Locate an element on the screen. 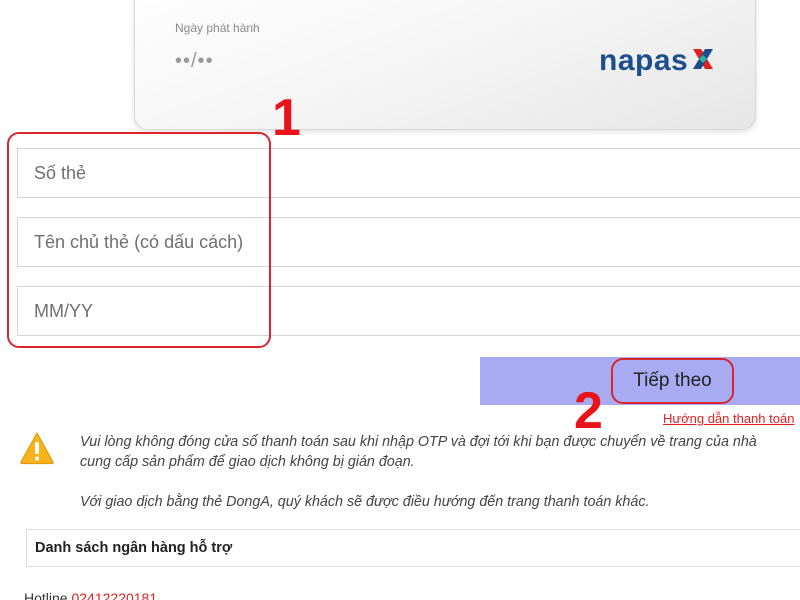 This screenshot has height=600, width=800. warning-icon is located at coordinates (37, 448).